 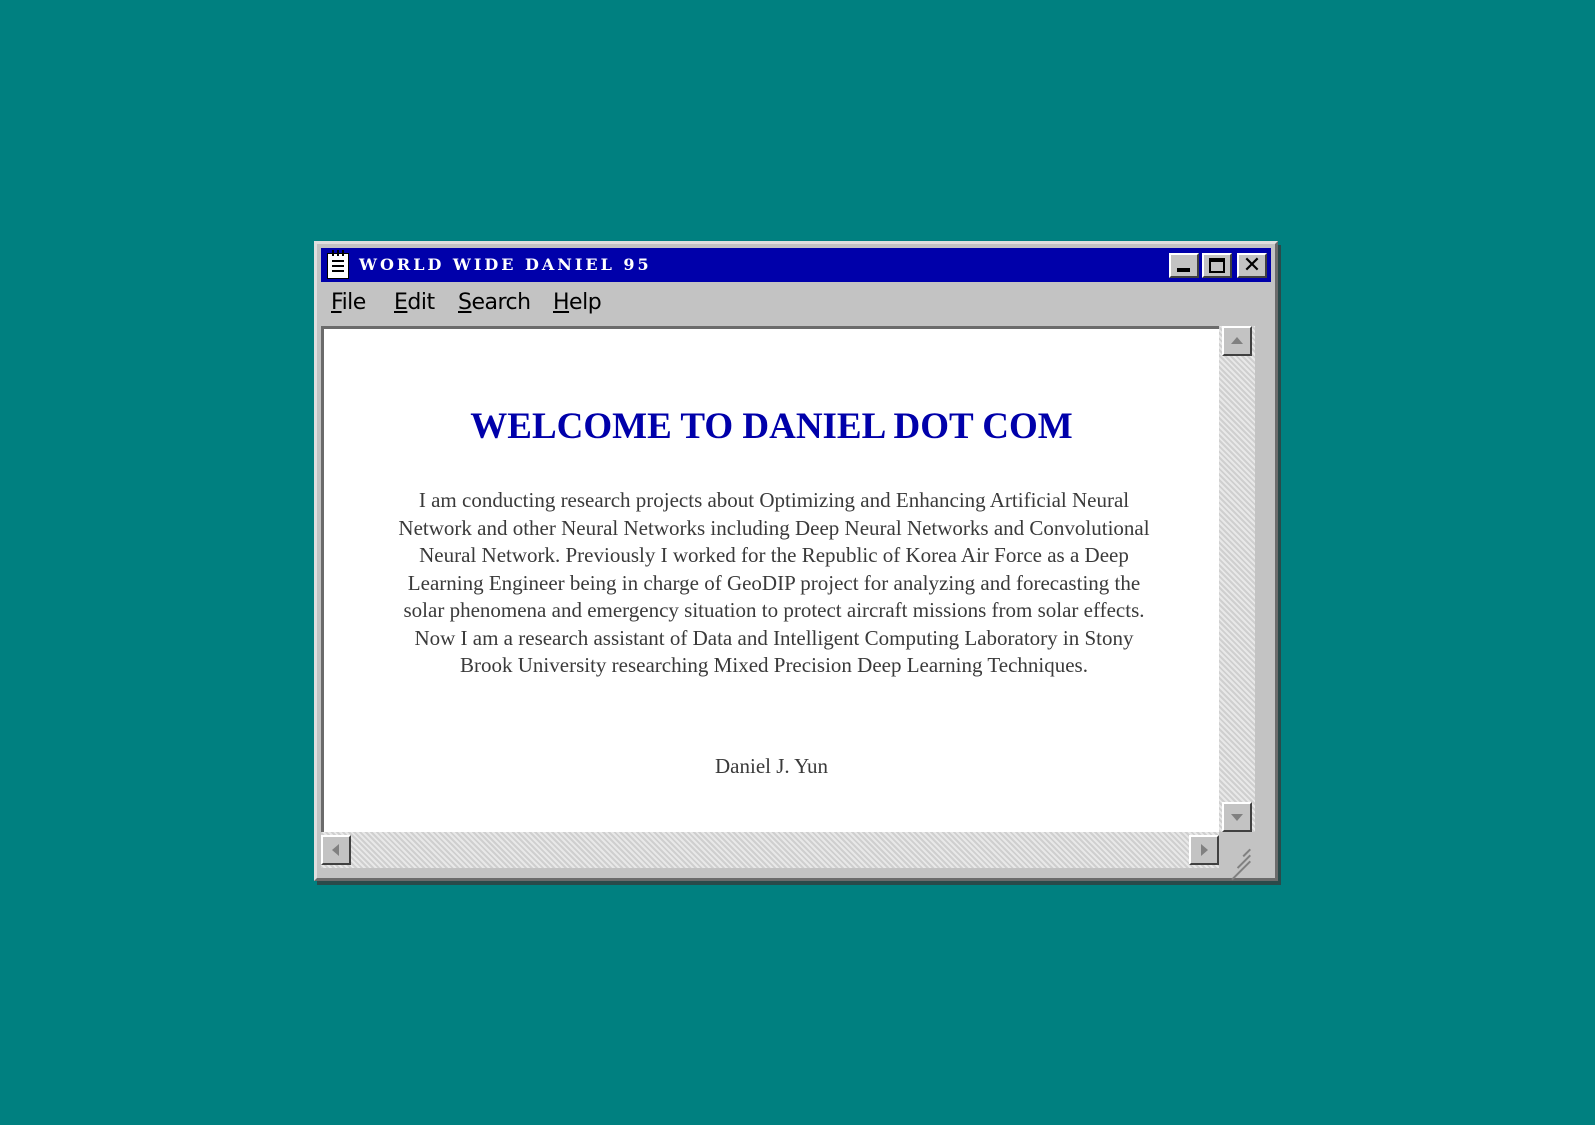 I want to click on scroll-up-button, so click(x=1237, y=341).